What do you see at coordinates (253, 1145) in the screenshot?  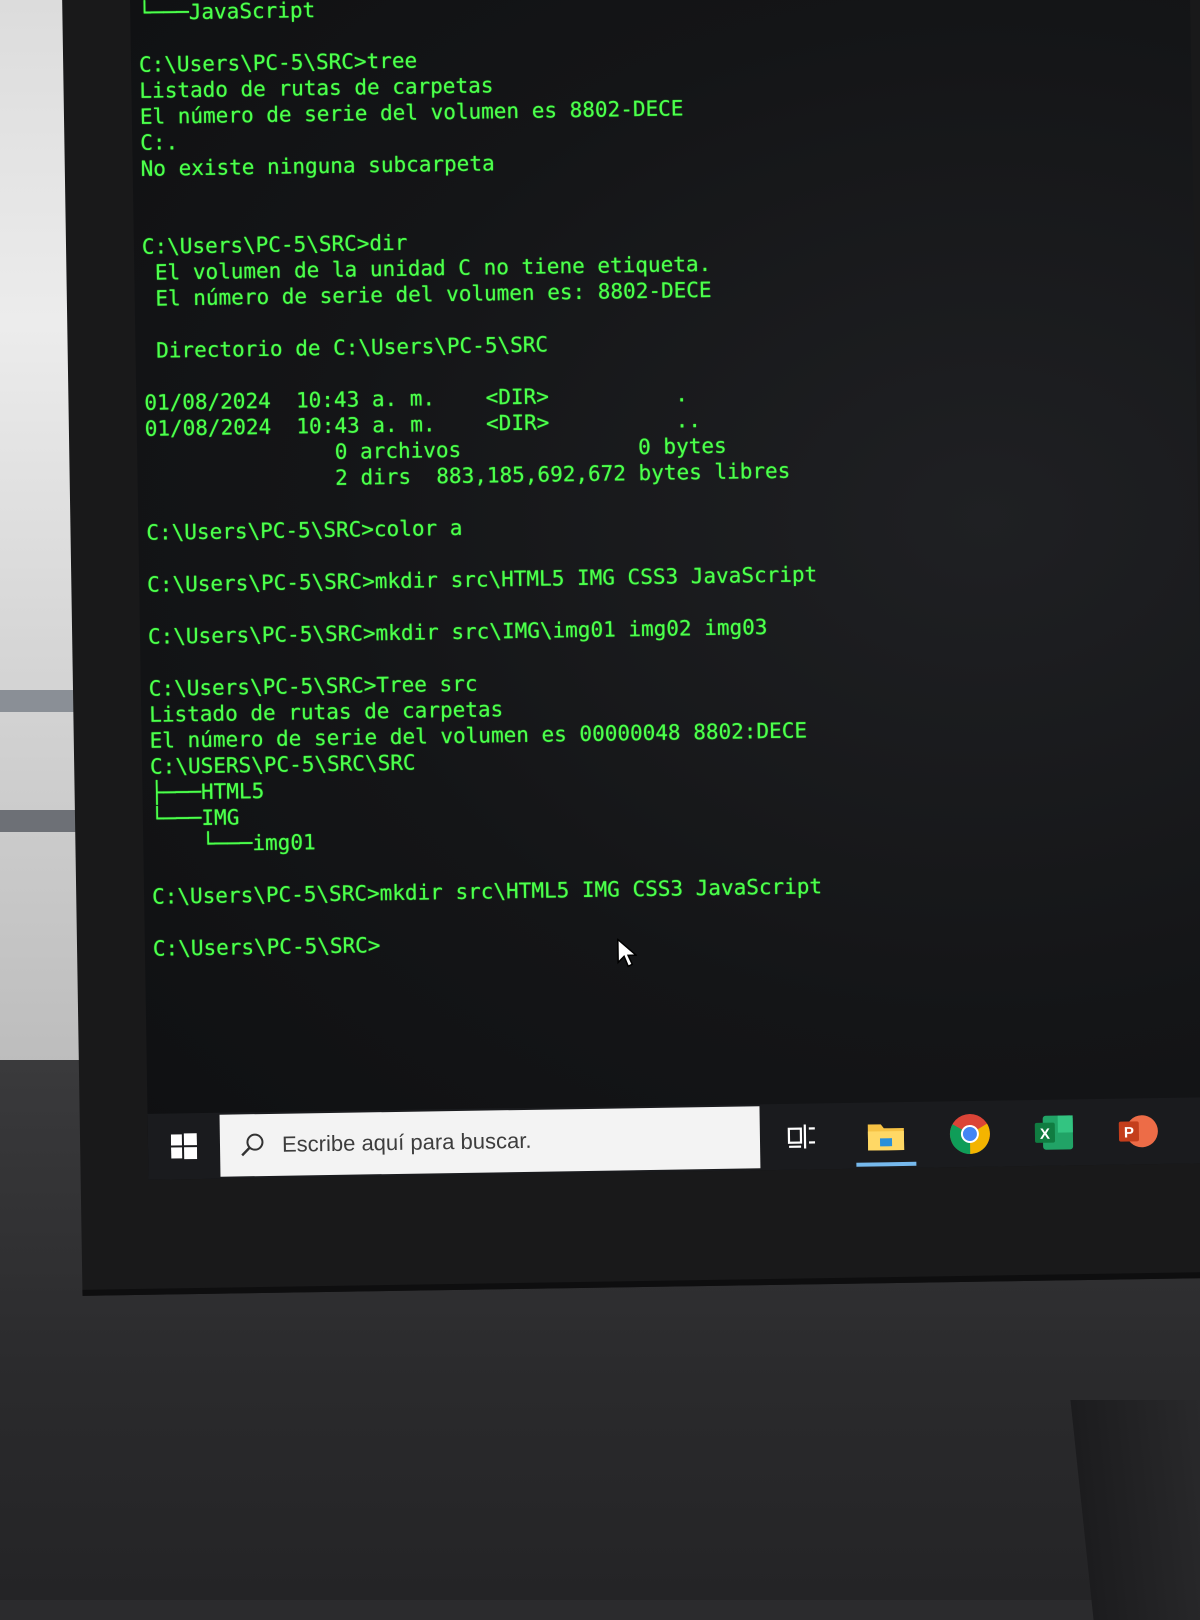 I see `search-icon` at bounding box center [253, 1145].